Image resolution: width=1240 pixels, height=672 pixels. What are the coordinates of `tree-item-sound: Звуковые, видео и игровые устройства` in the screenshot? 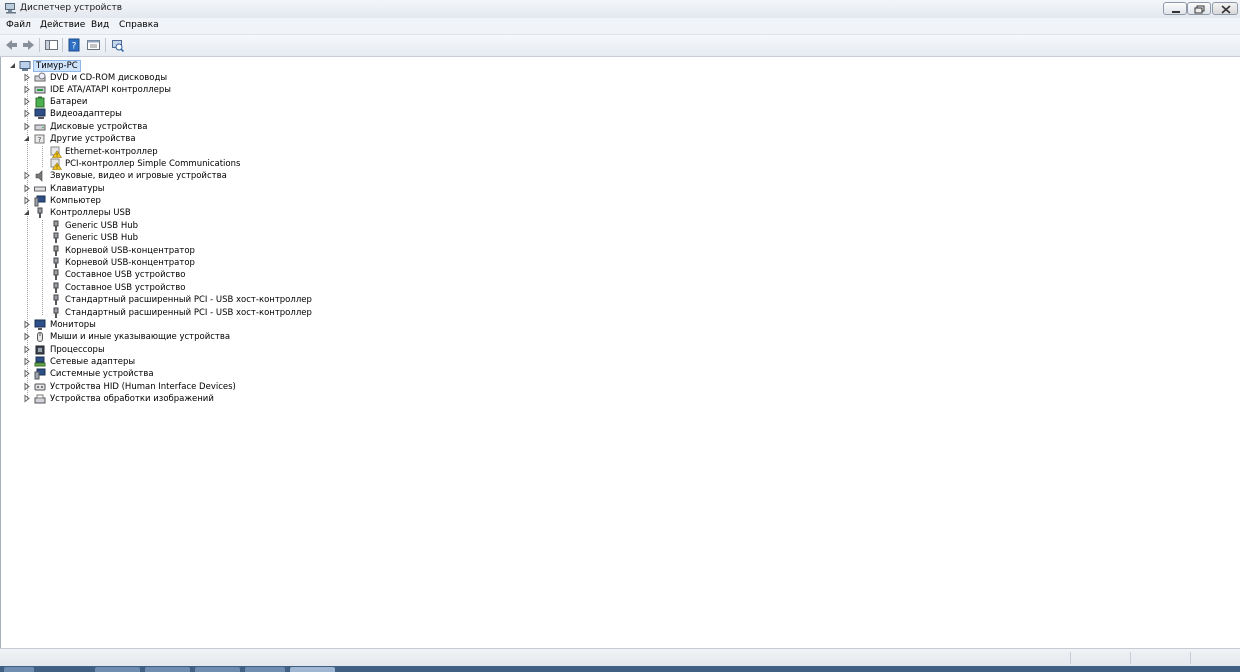 It's located at (125, 176).